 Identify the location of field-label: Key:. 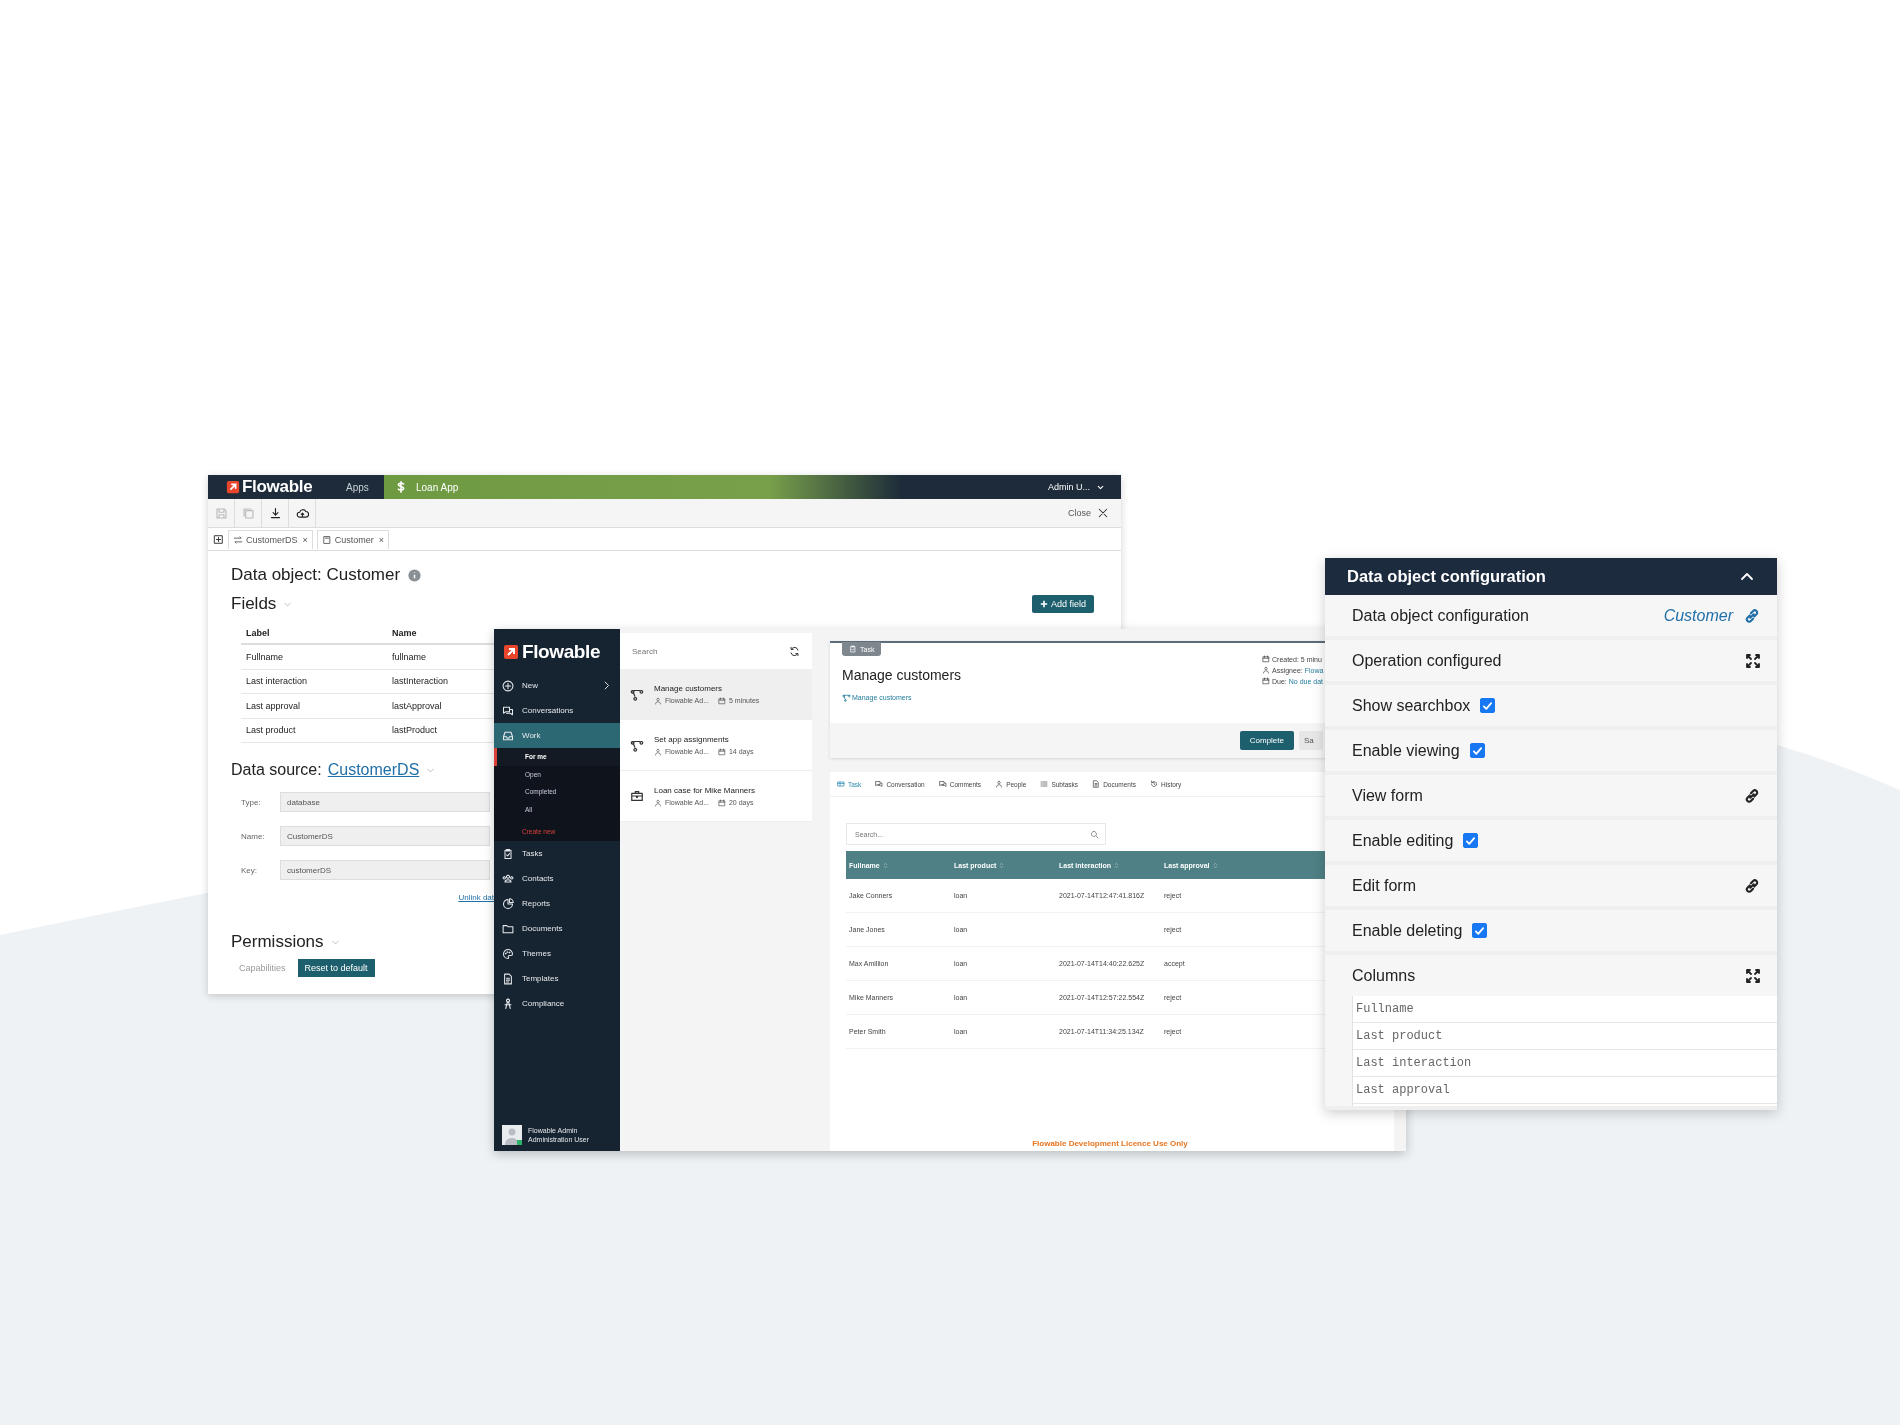
(249, 870).